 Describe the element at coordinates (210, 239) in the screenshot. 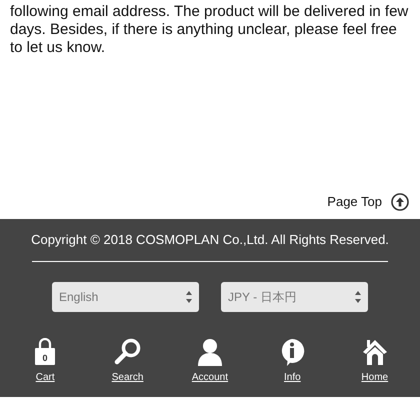

I see `copyright-text: Copyright © 2018 COSMOPLAN Co.,Ltd. All Rights Reserved.` at that location.